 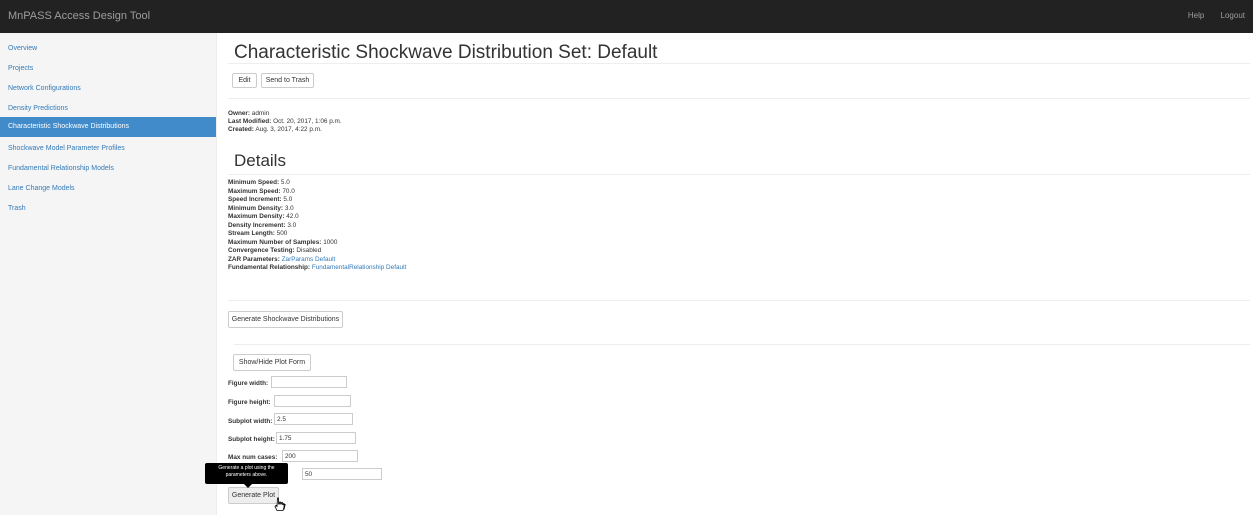 What do you see at coordinates (38, 108) in the screenshot?
I see `sidebar-item-label: Density Predictions` at bounding box center [38, 108].